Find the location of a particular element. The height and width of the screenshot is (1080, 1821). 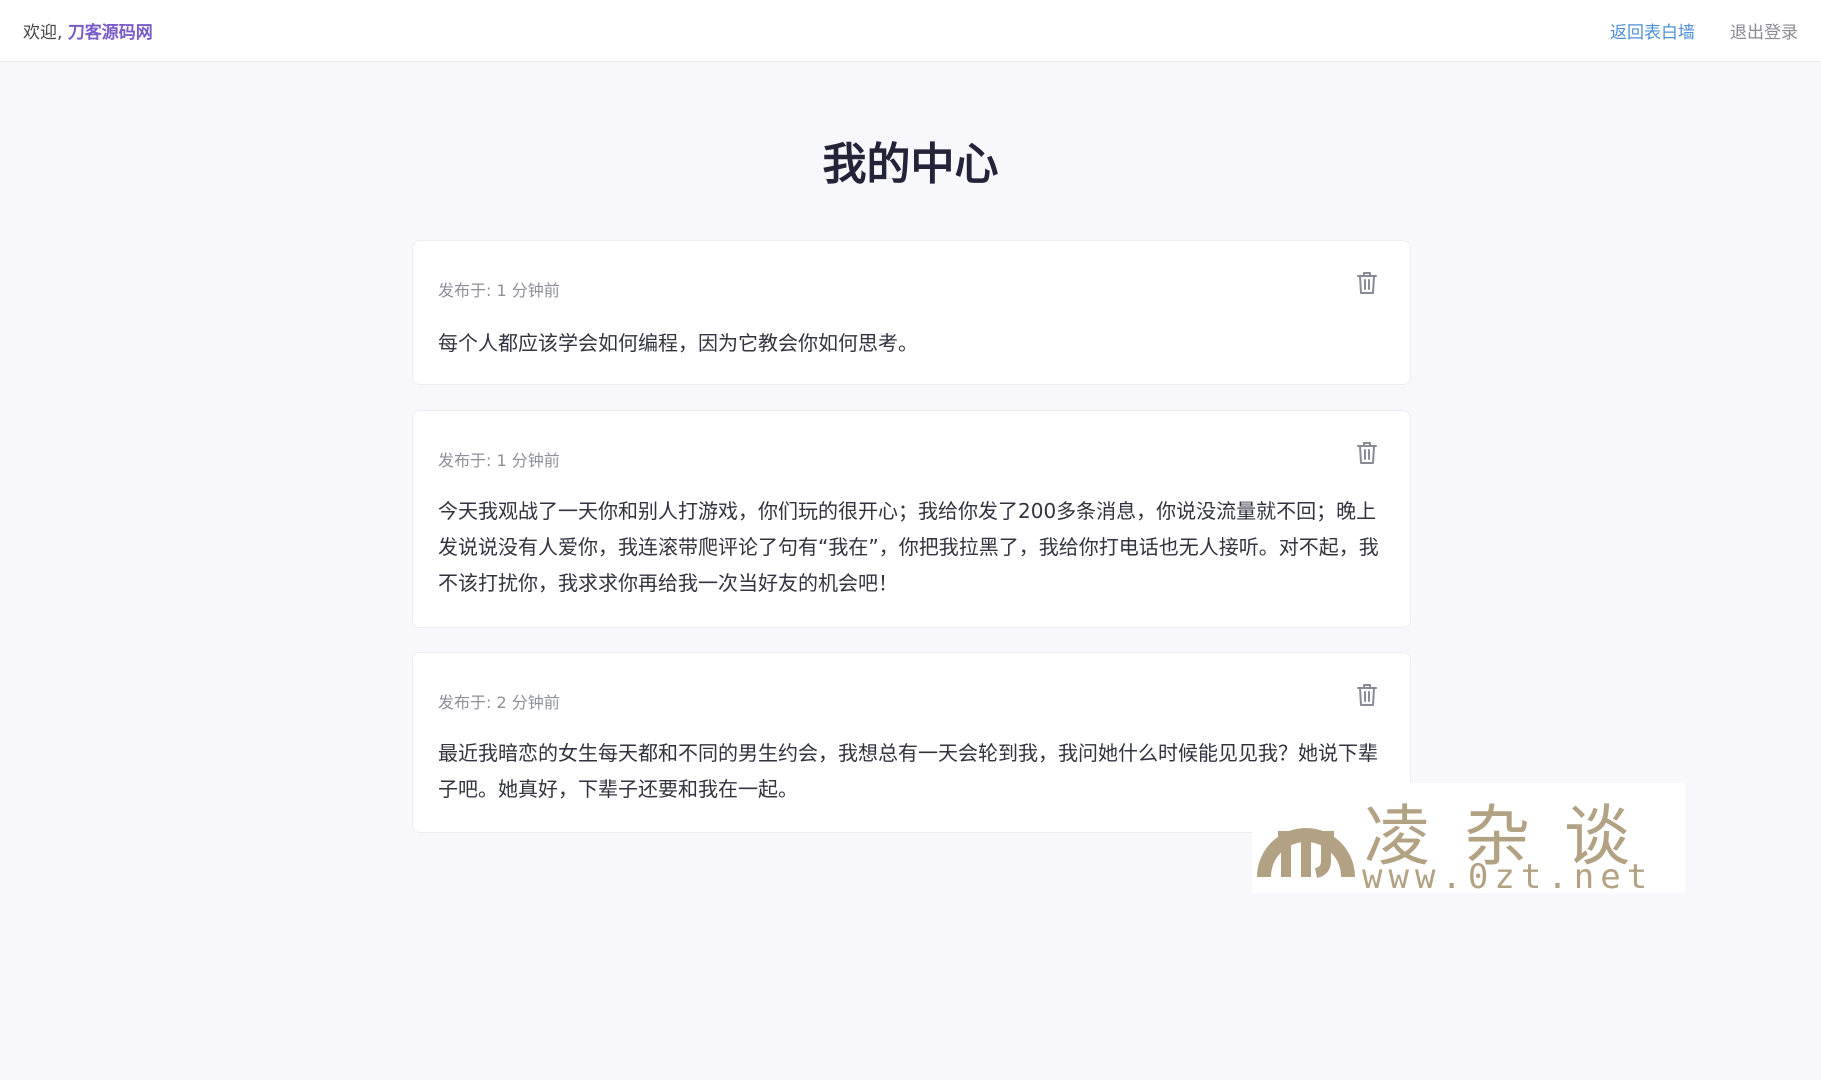

welcome-message: 欢迎, 刀客源码网 is located at coordinates (88, 30).